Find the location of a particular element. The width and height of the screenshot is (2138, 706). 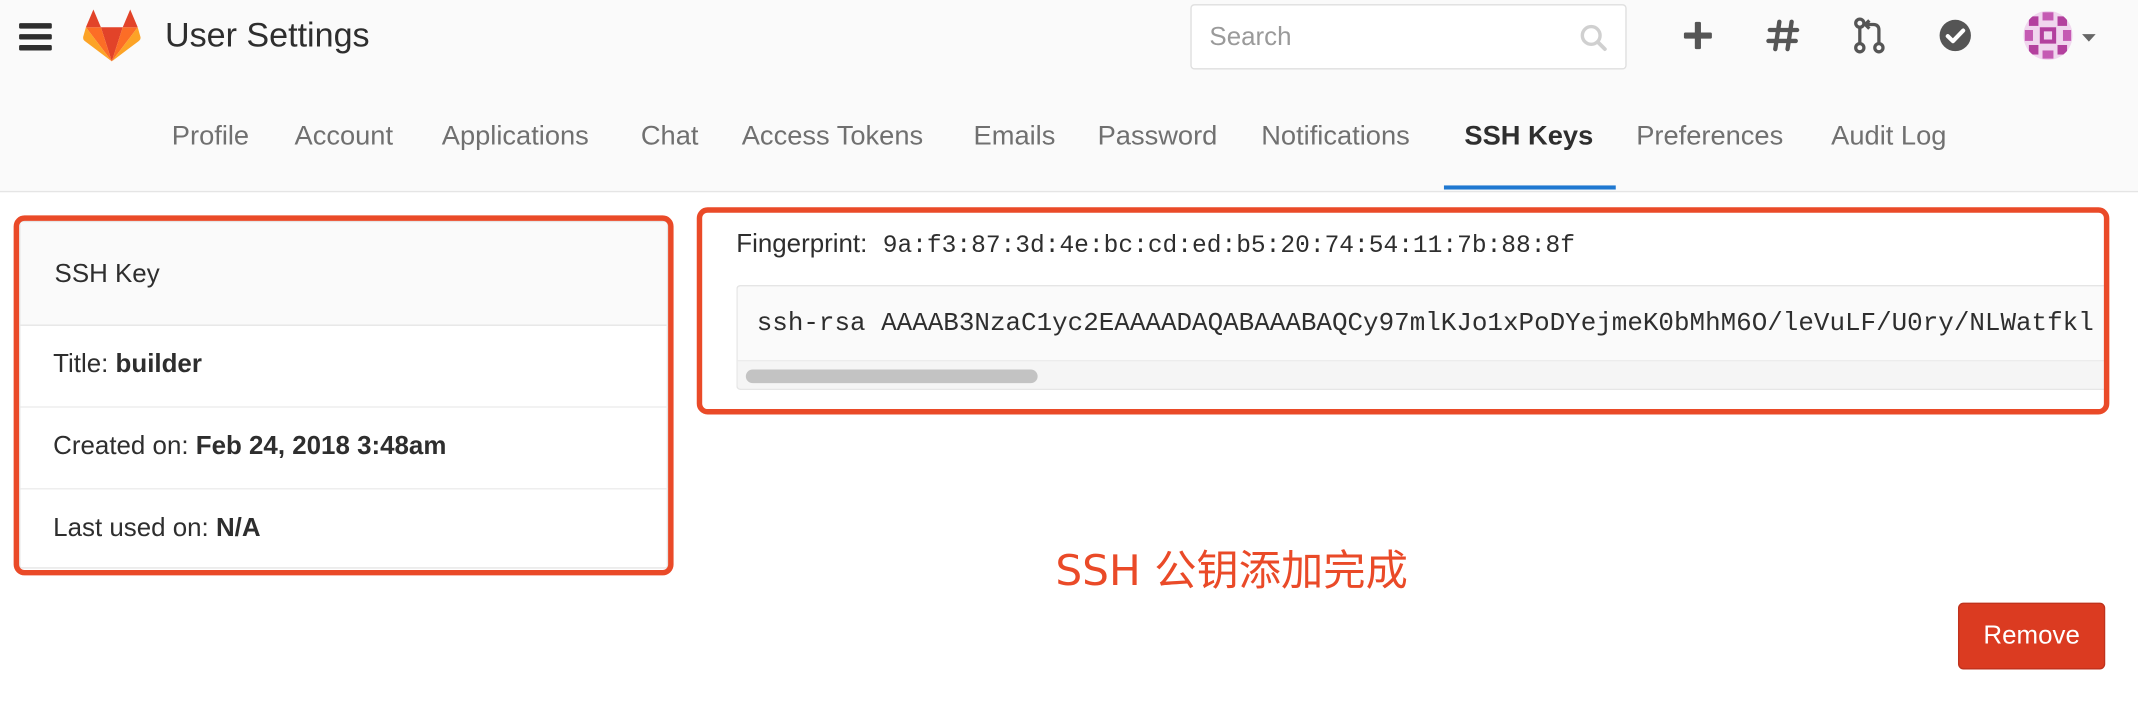

app-title: User Settings is located at coordinates (267, 36).